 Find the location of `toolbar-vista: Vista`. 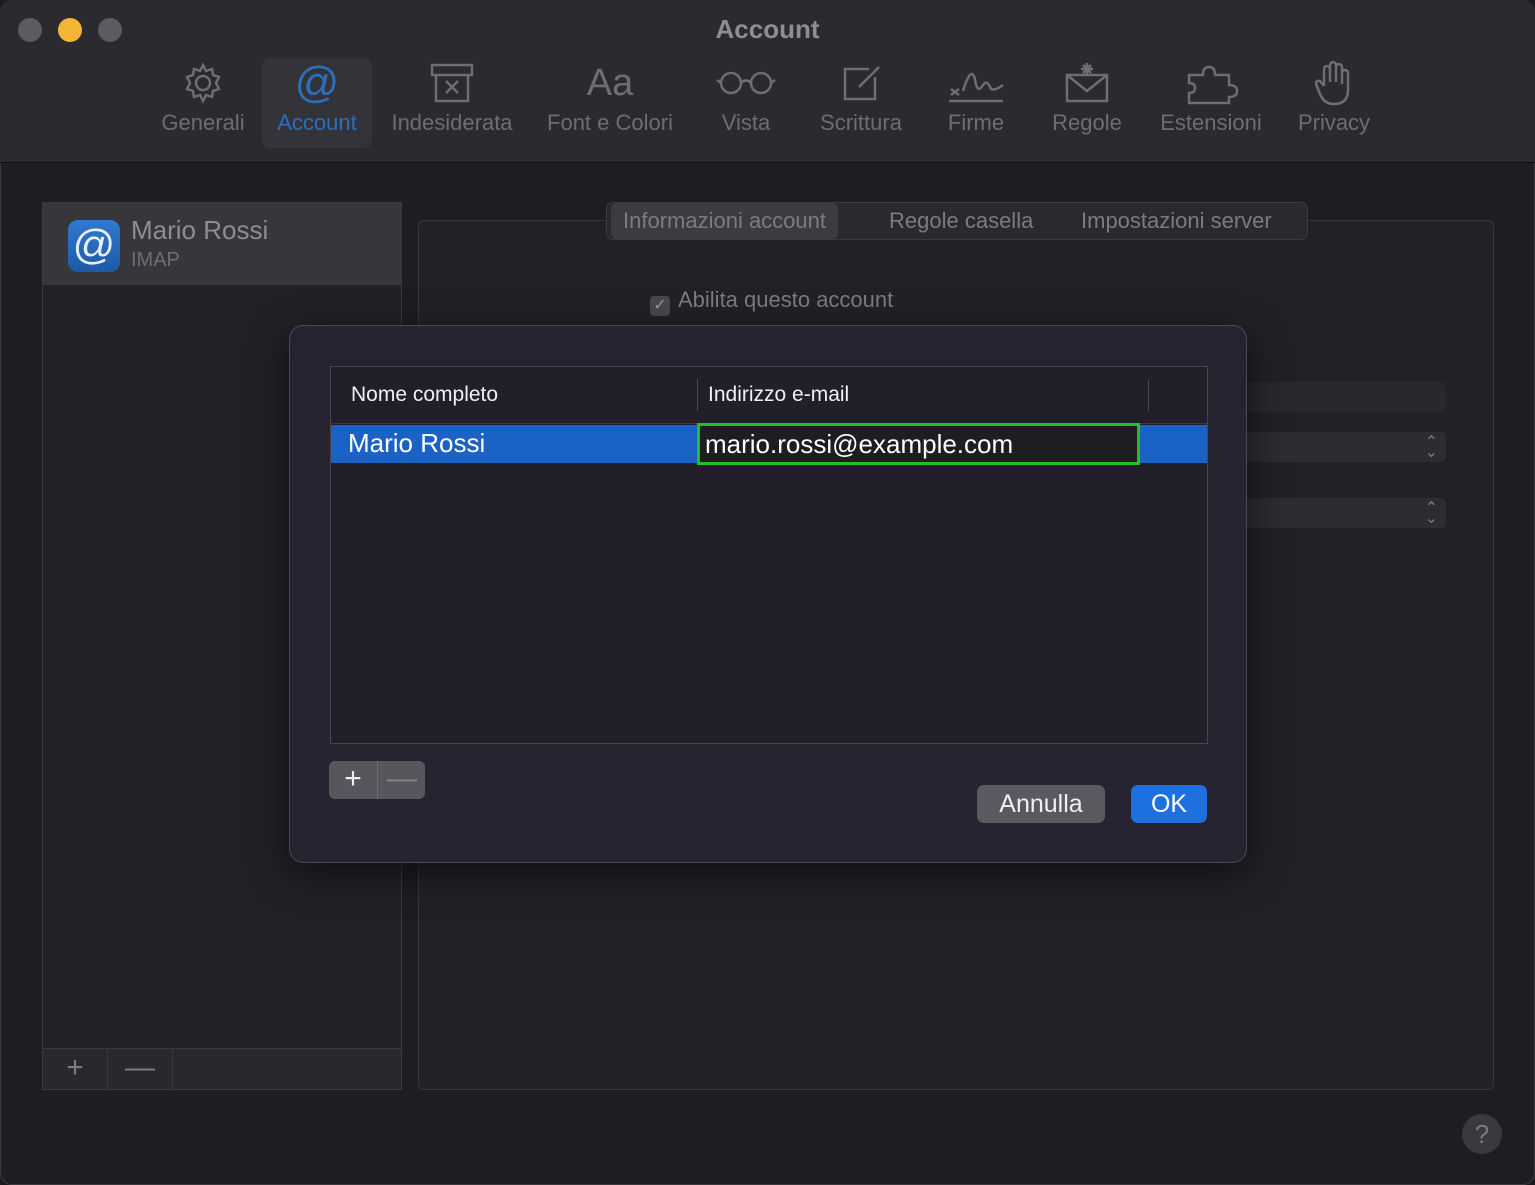

toolbar-vista: Vista is located at coordinates (746, 103).